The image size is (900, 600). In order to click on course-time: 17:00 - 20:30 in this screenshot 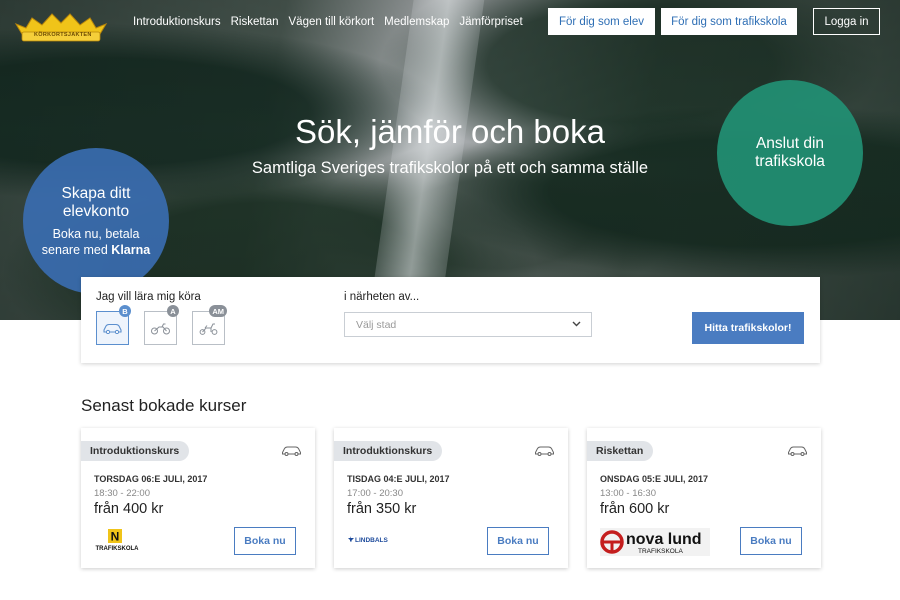, I will do `click(375, 493)`.